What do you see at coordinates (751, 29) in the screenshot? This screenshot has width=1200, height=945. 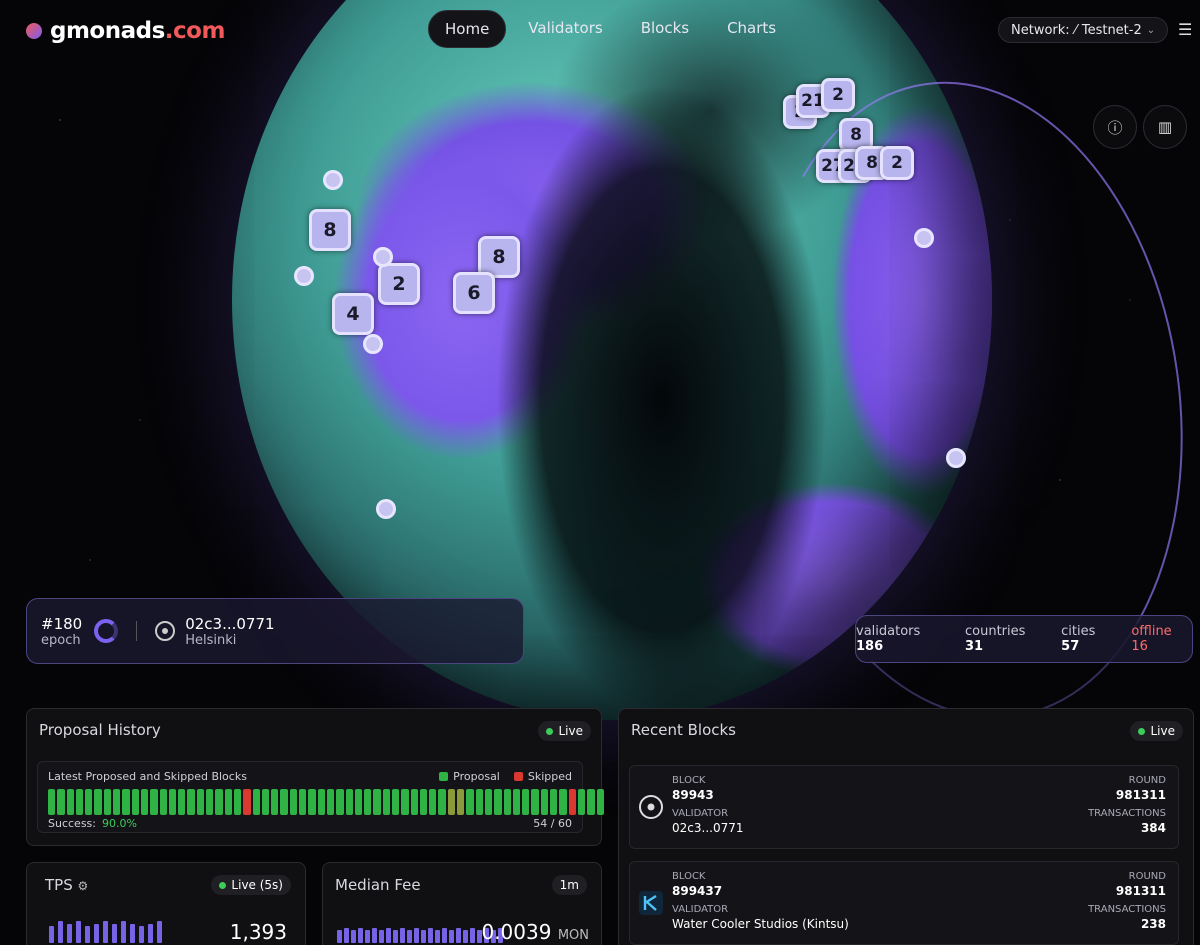 I see `nav-charts: Charts` at bounding box center [751, 29].